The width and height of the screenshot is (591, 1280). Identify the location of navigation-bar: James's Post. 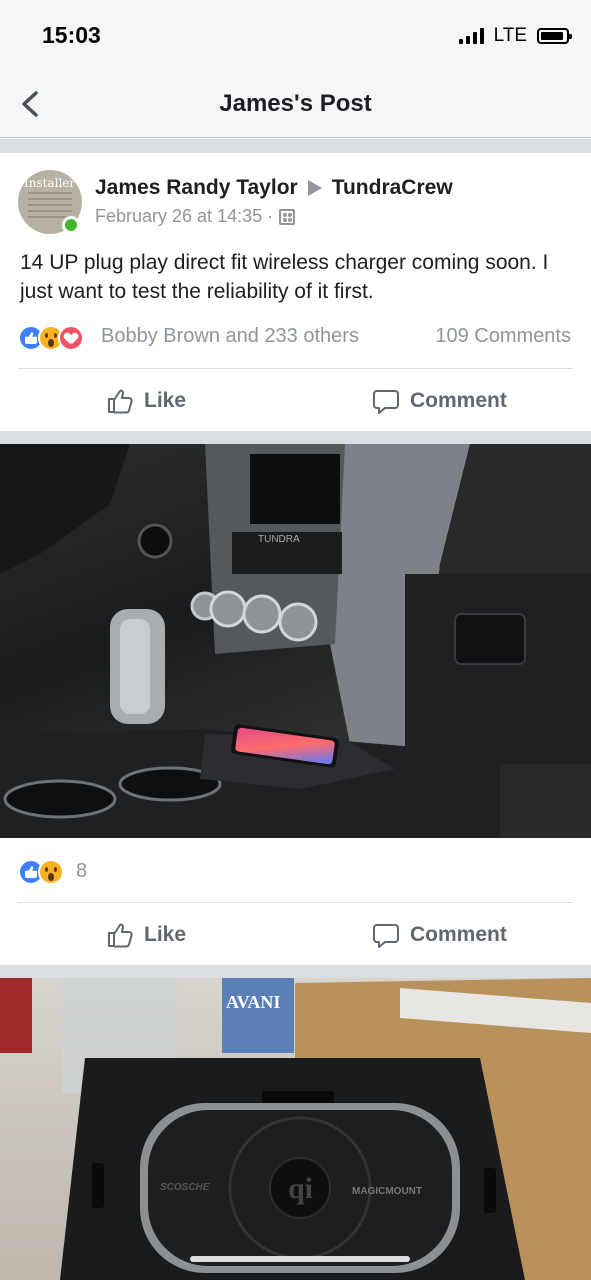
(295, 104).